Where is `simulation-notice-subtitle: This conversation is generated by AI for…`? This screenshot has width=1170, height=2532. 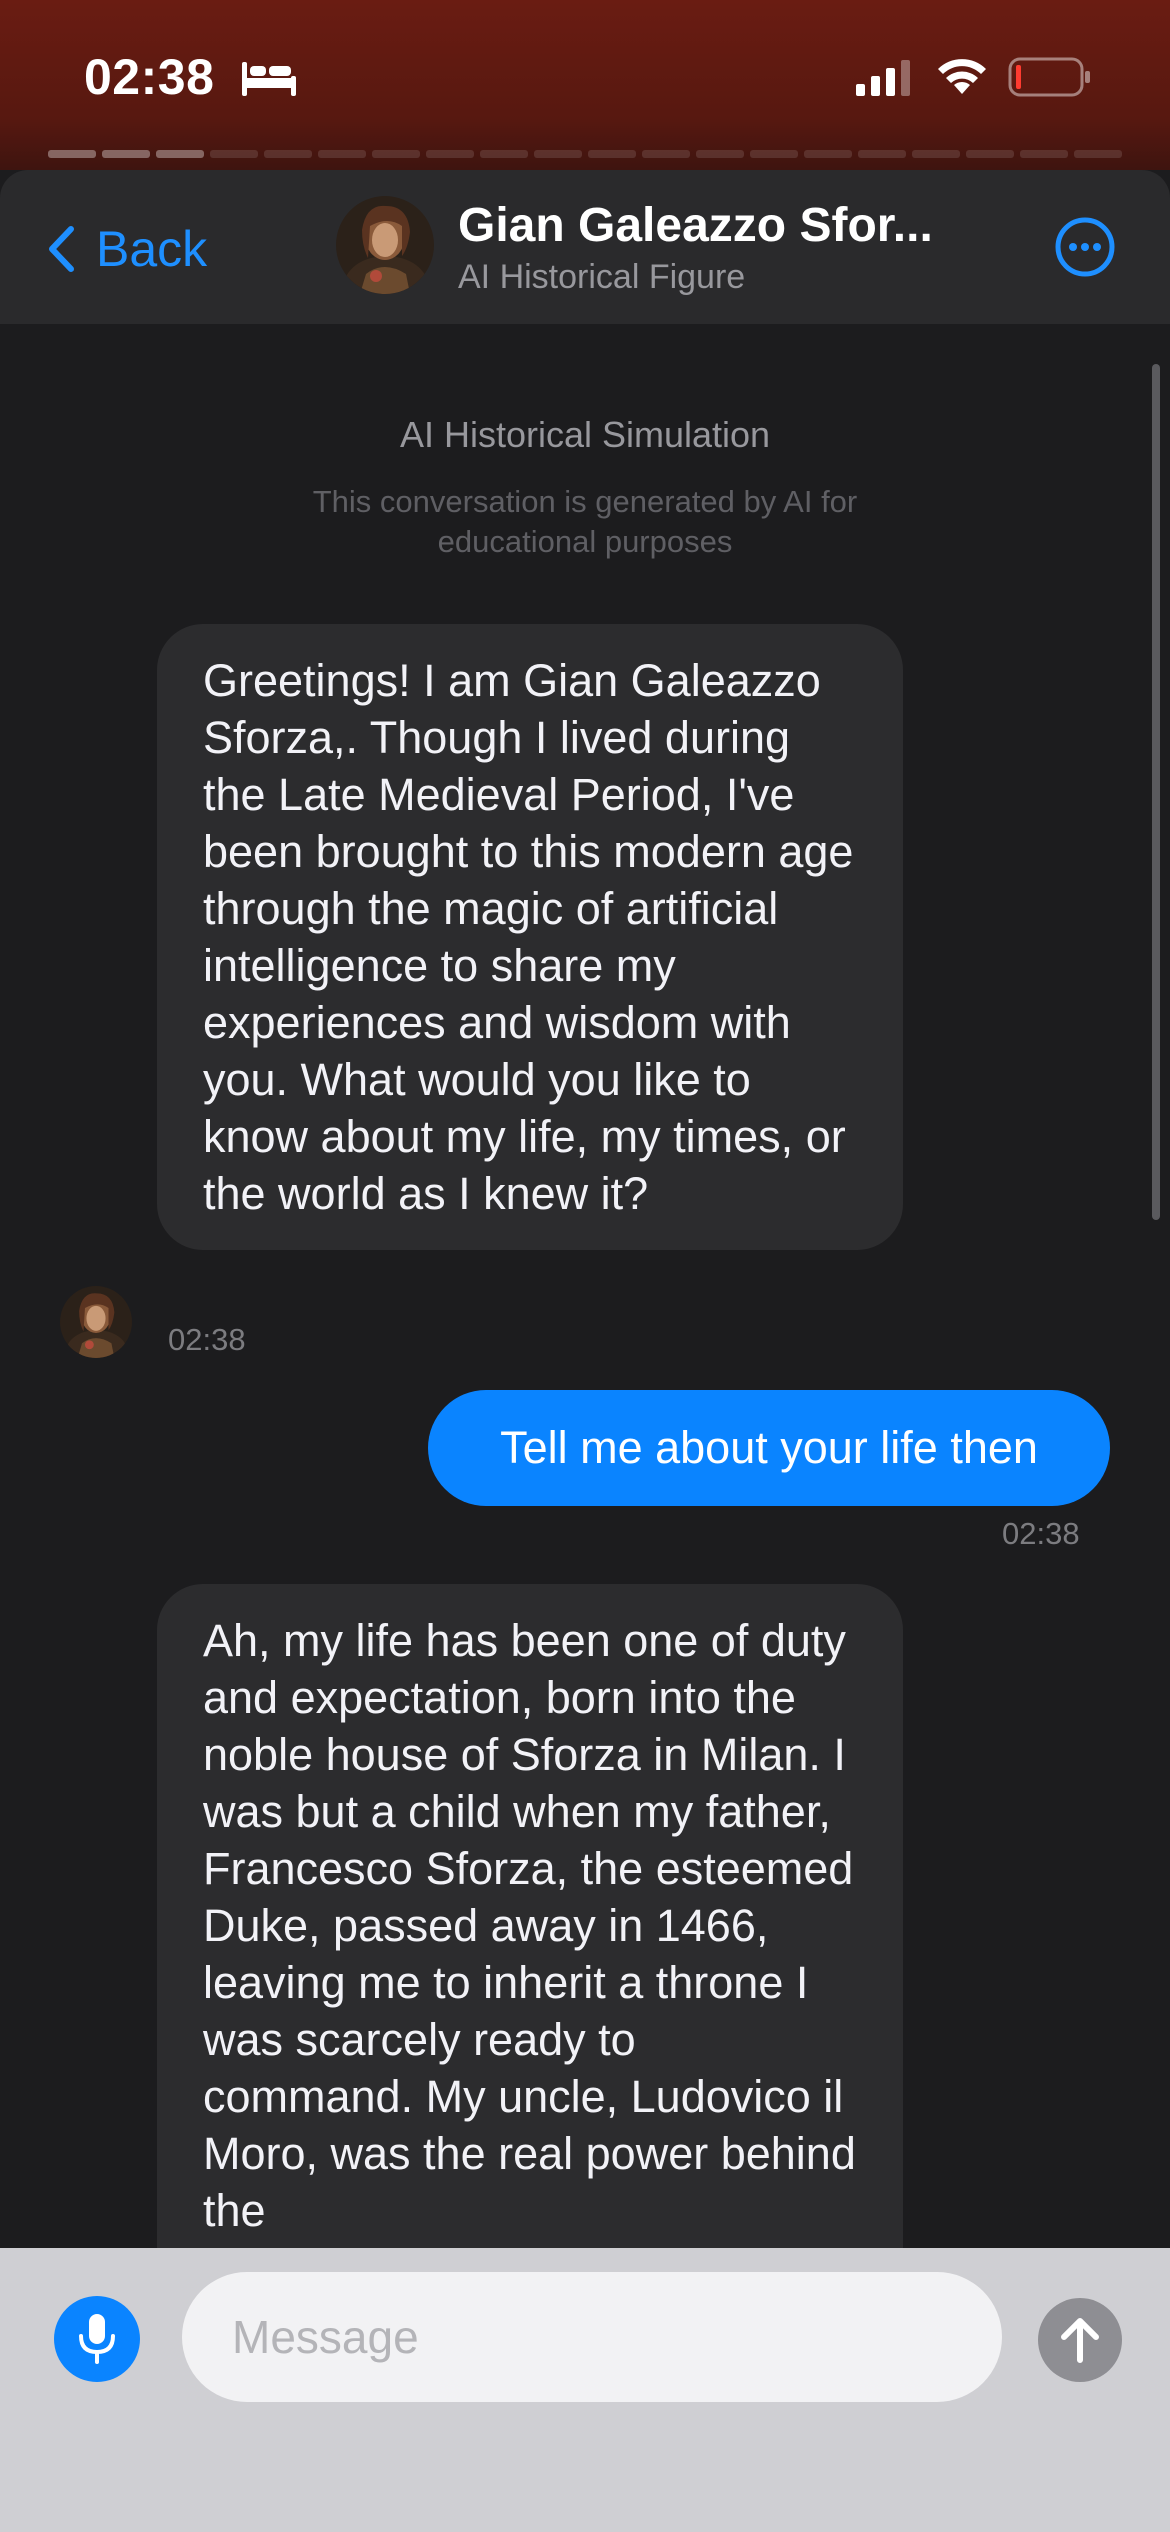 simulation-notice-subtitle: This conversation is generated by AI for… is located at coordinates (585, 521).